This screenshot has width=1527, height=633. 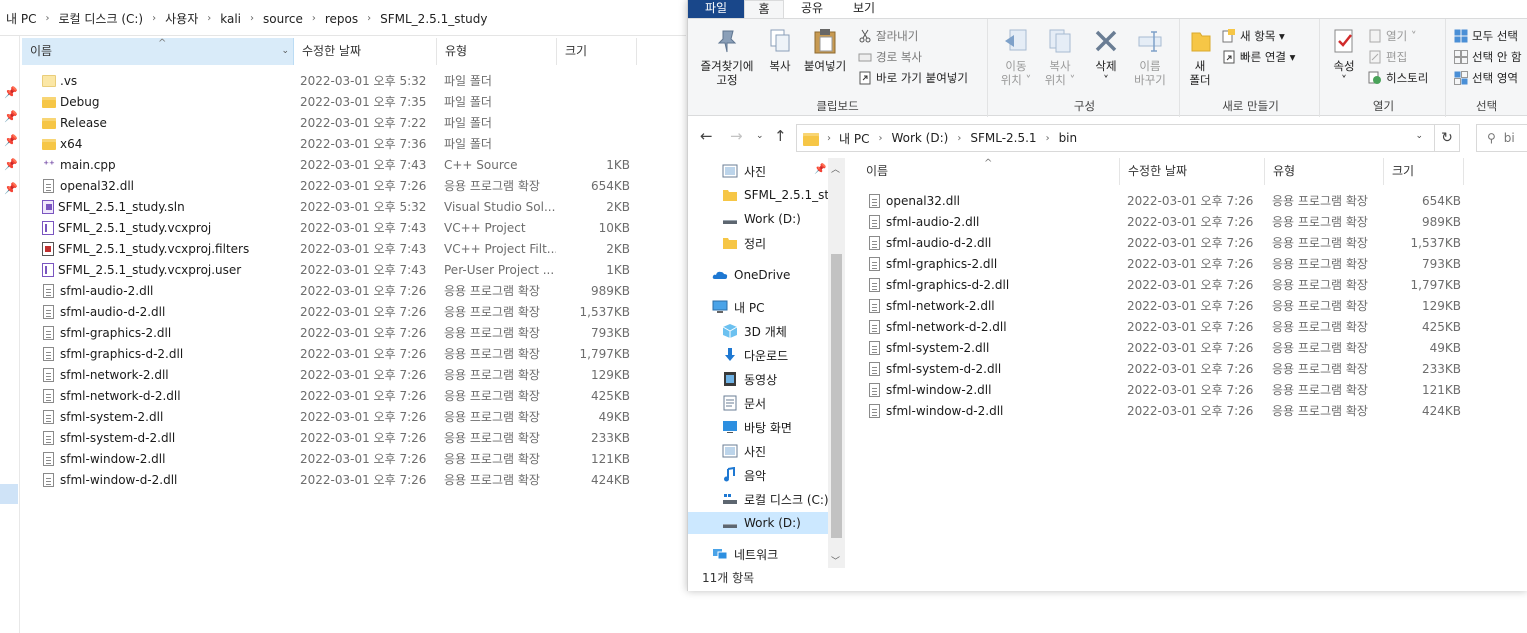 I want to click on file-row: Debug 2022-03-01 오후 7:35 파일 폴더, so click(x=336, y=101).